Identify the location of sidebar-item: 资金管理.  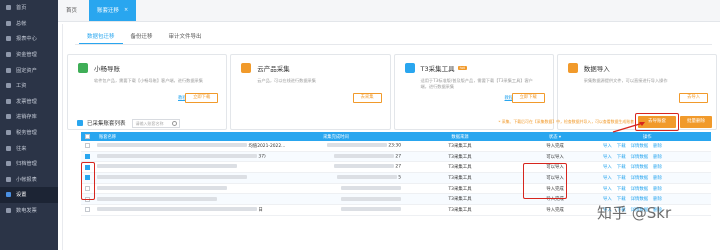
(29, 55).